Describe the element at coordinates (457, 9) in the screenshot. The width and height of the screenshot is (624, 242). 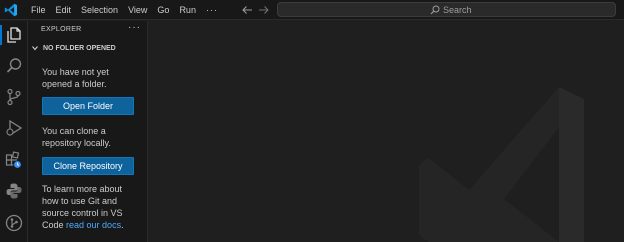
I see `search-placeholder: Search` at that location.